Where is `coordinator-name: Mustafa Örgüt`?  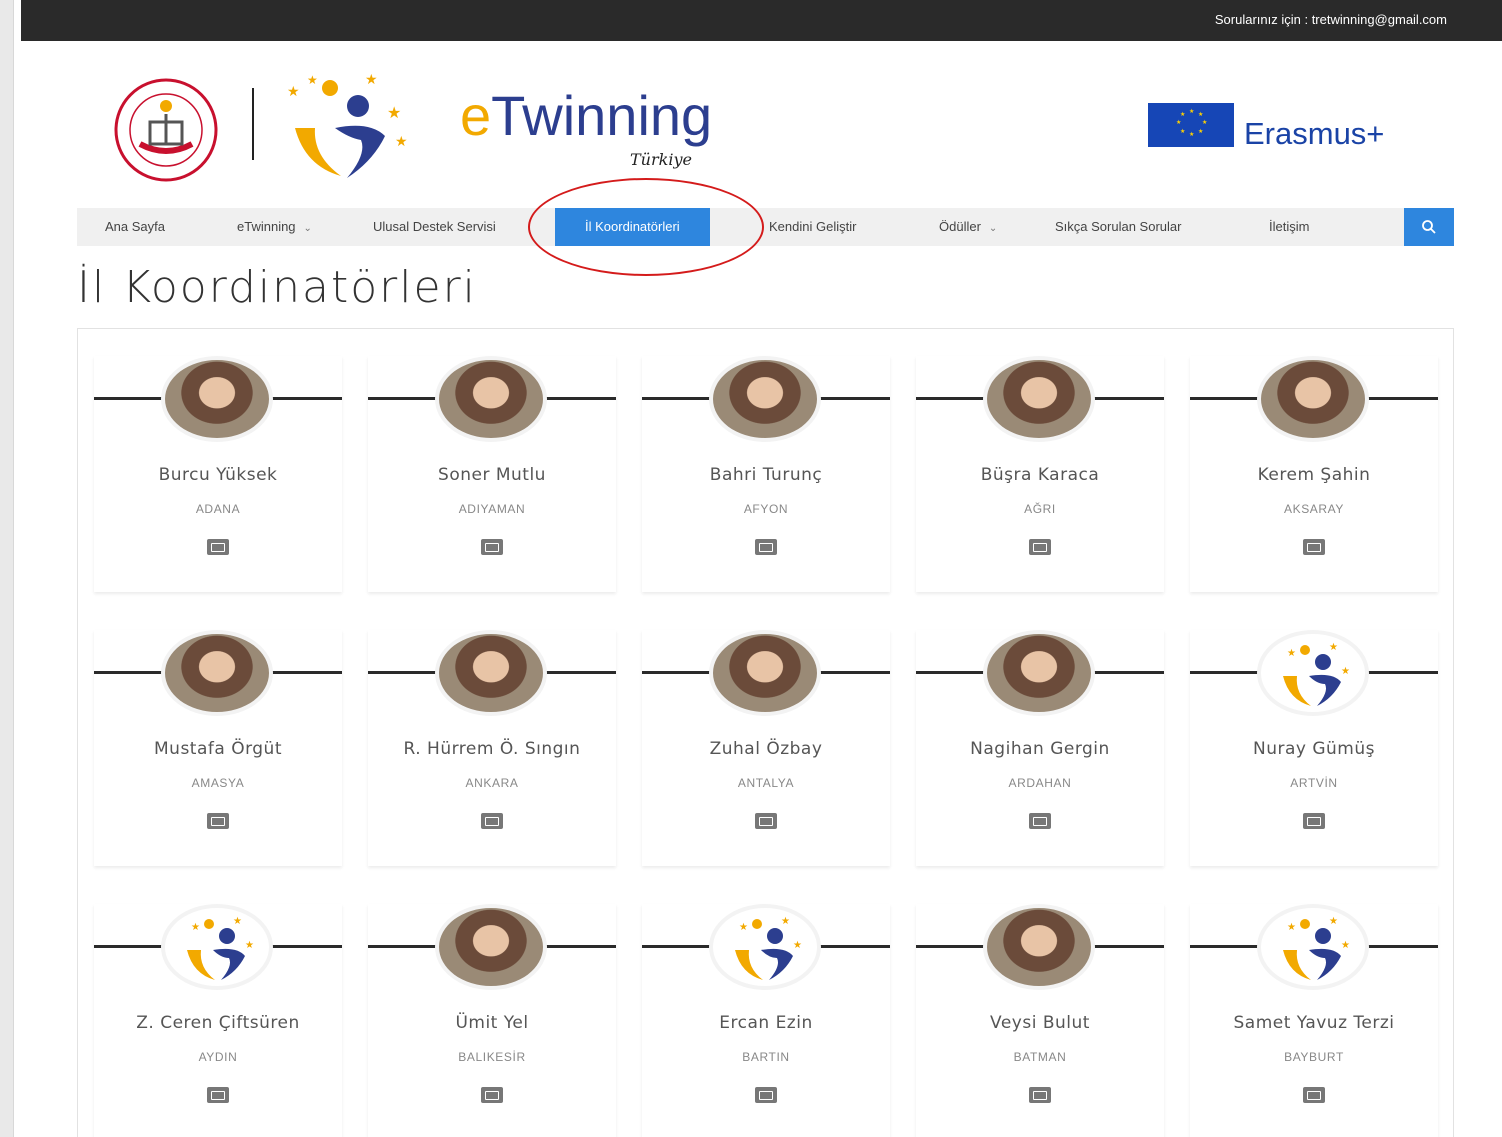 coordinator-name: Mustafa Örgüt is located at coordinates (218, 749).